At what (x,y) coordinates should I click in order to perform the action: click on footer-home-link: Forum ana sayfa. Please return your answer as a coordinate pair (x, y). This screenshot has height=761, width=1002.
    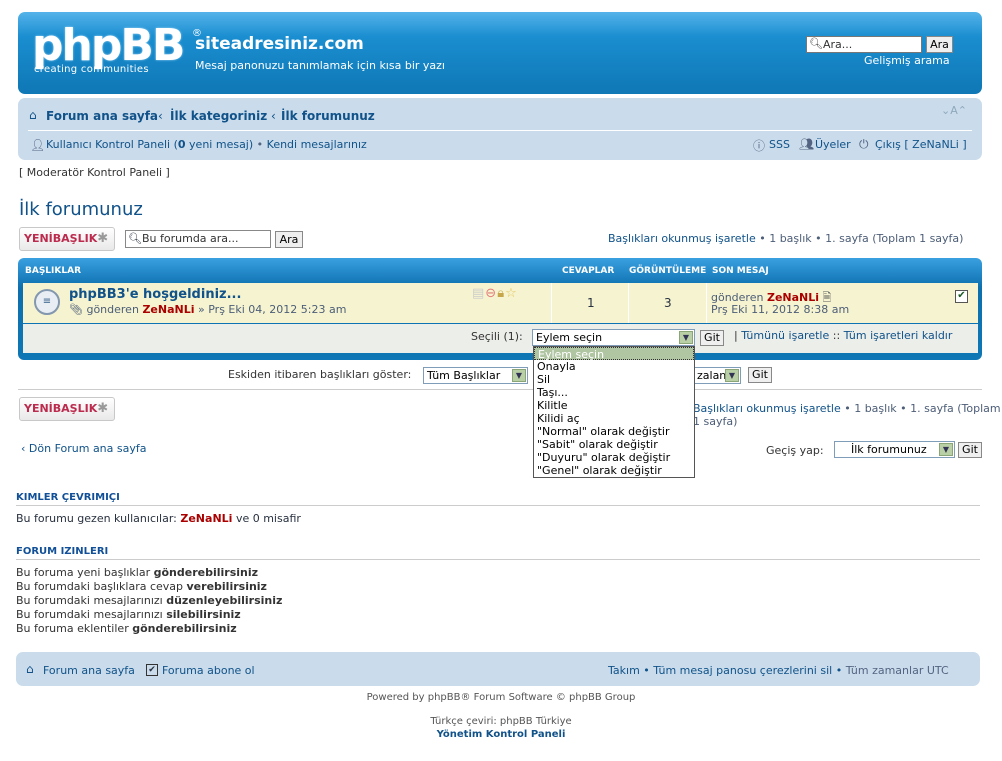
    Looking at the image, I should click on (89, 670).